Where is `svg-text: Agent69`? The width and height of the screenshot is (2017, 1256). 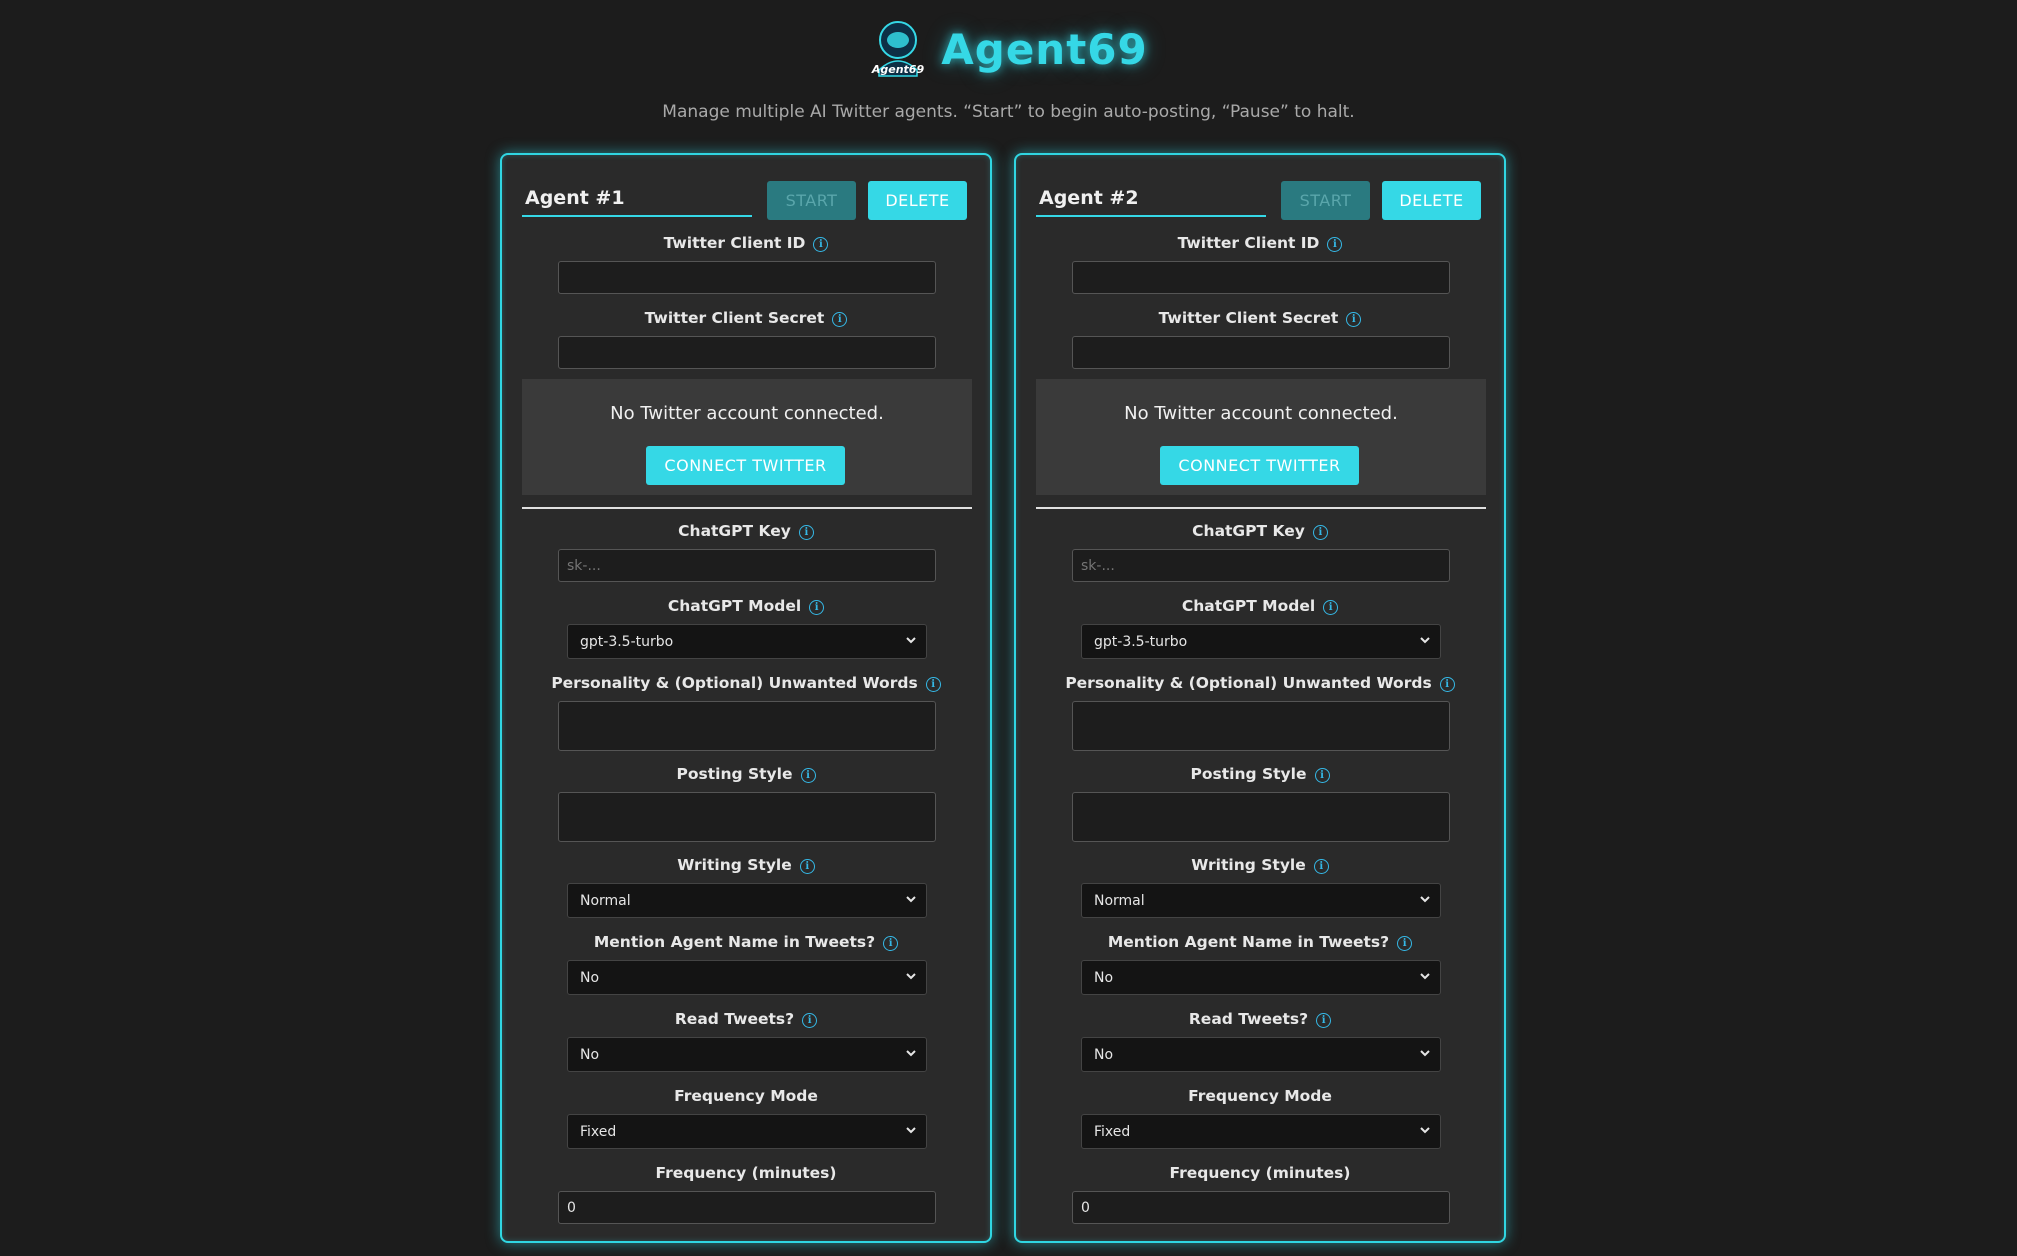 svg-text: Agent69 is located at coordinates (898, 69).